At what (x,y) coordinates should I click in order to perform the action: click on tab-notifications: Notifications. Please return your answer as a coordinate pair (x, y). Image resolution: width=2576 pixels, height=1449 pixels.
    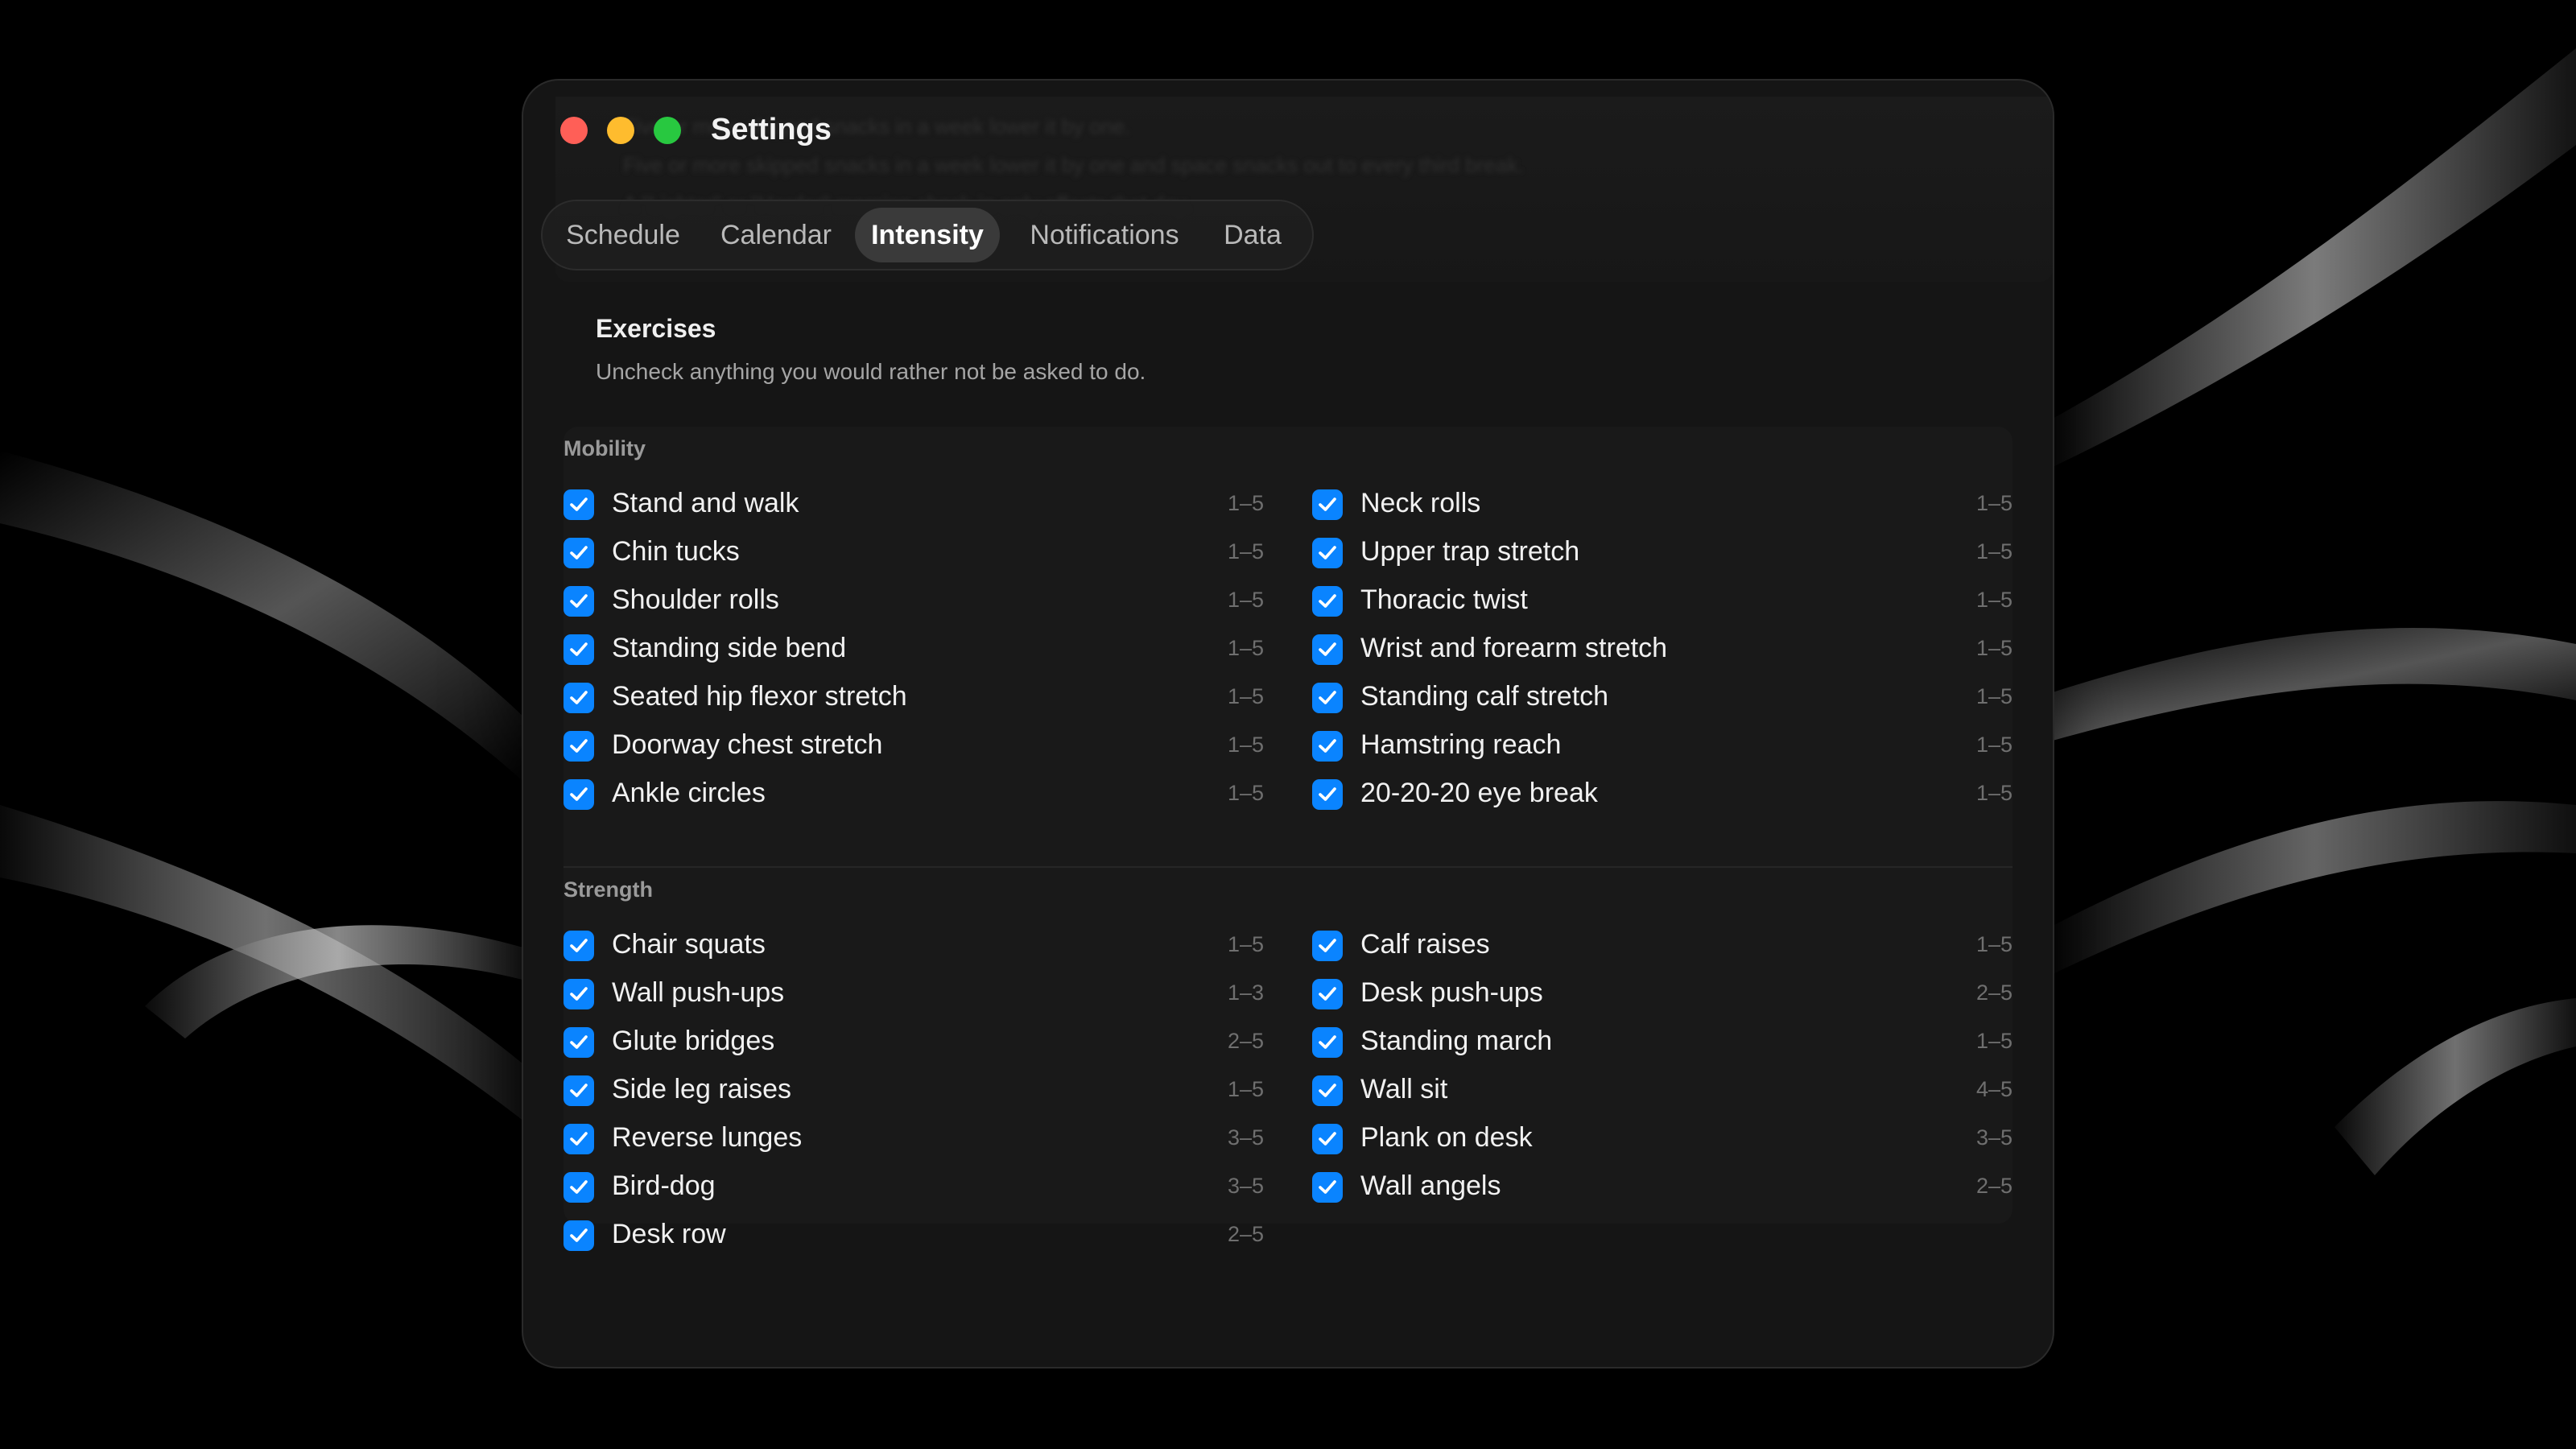
    Looking at the image, I should click on (1104, 235).